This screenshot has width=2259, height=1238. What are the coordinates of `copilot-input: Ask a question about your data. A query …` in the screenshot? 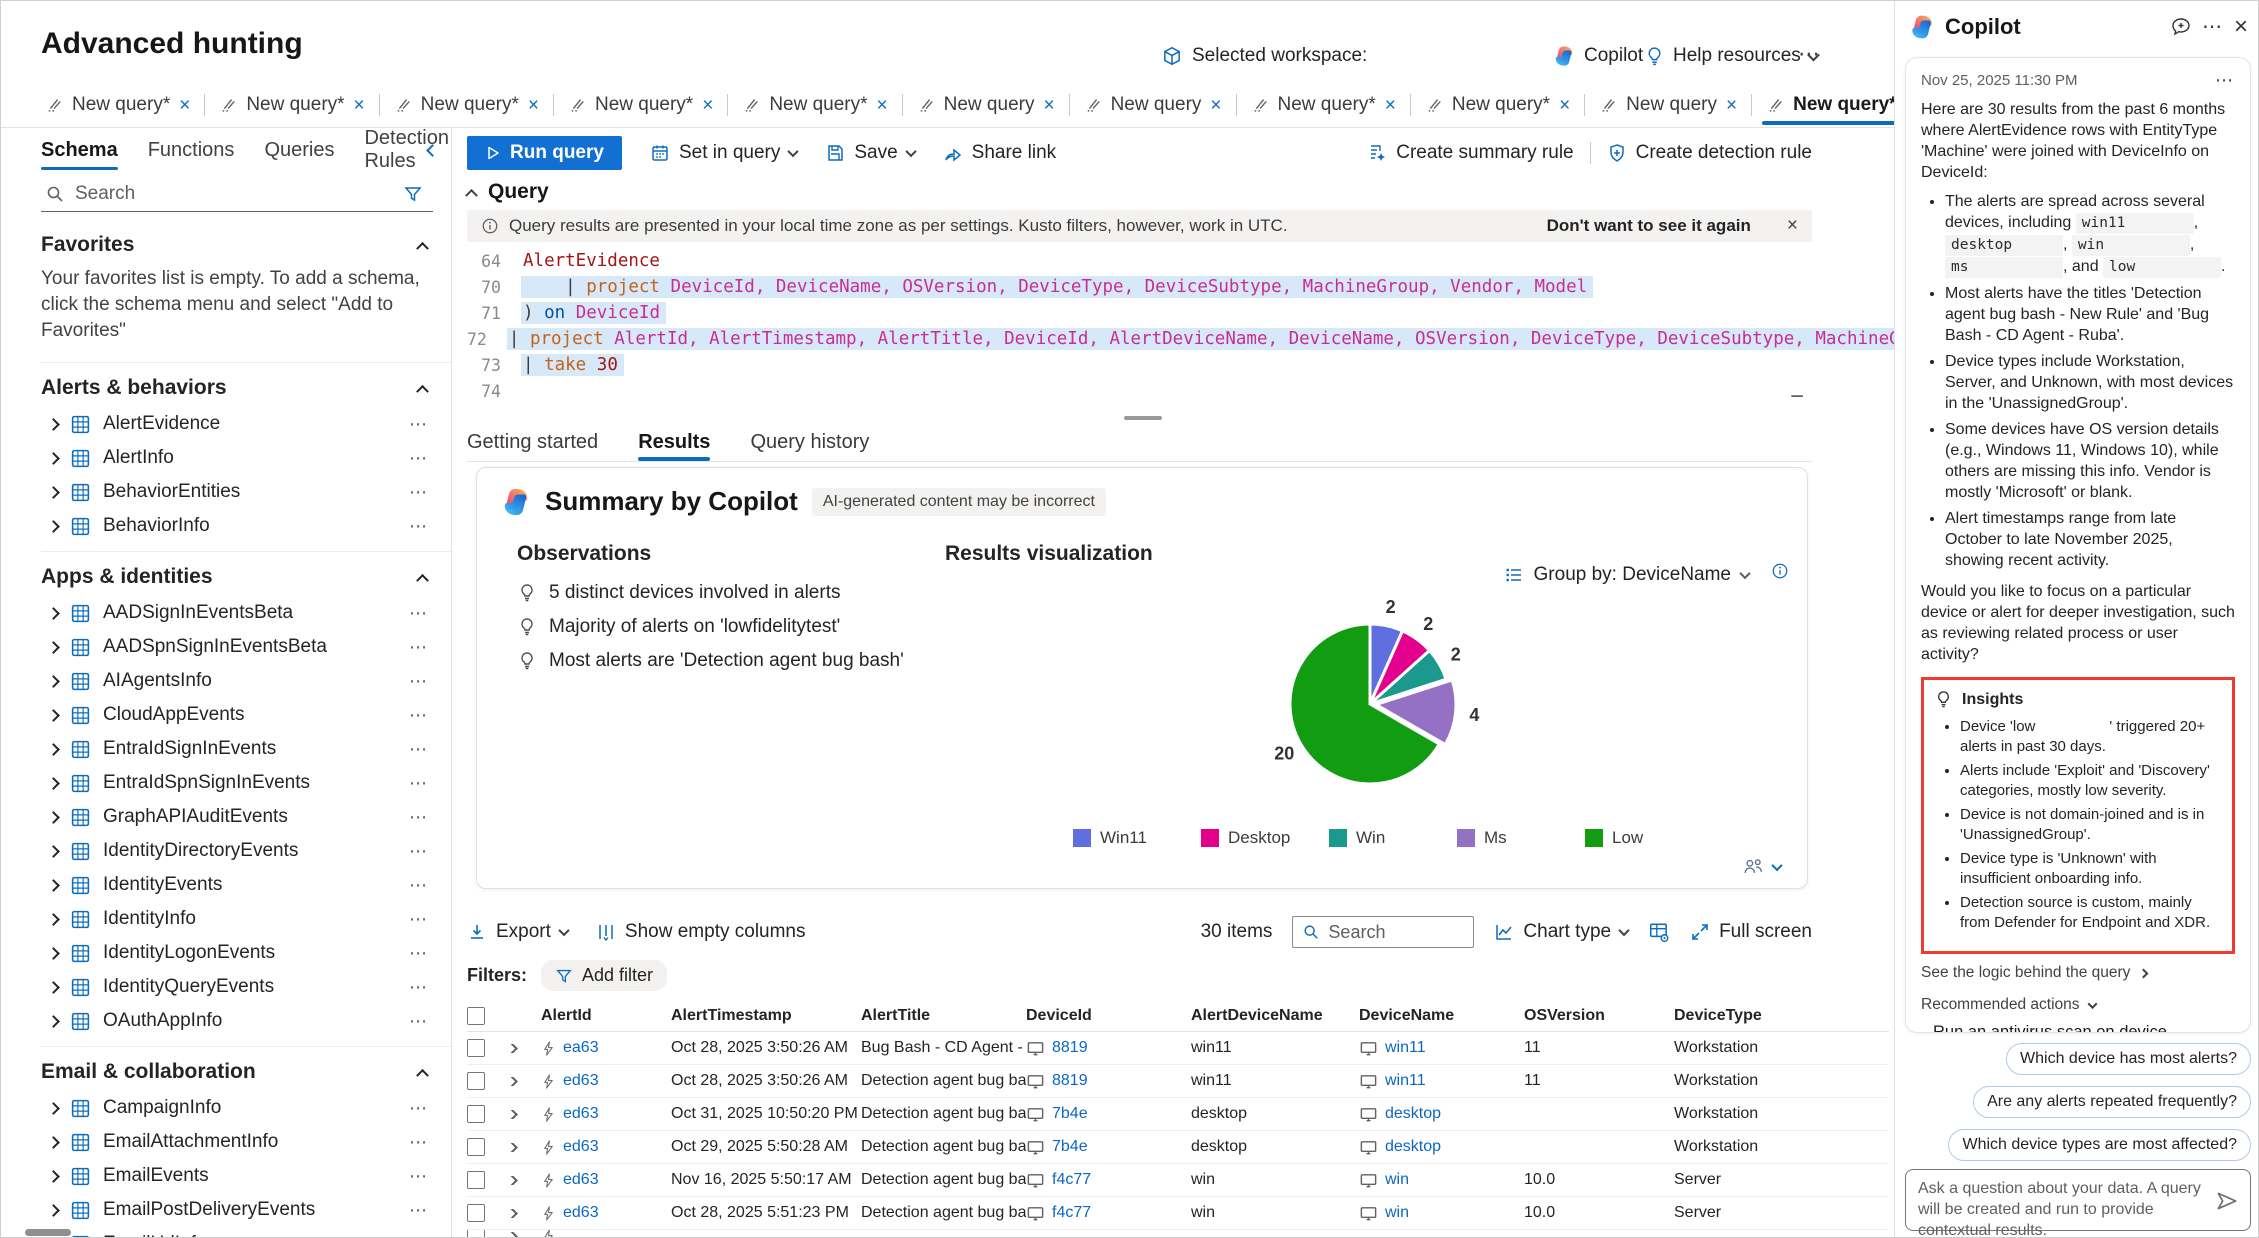 It's located at (2078, 1203).